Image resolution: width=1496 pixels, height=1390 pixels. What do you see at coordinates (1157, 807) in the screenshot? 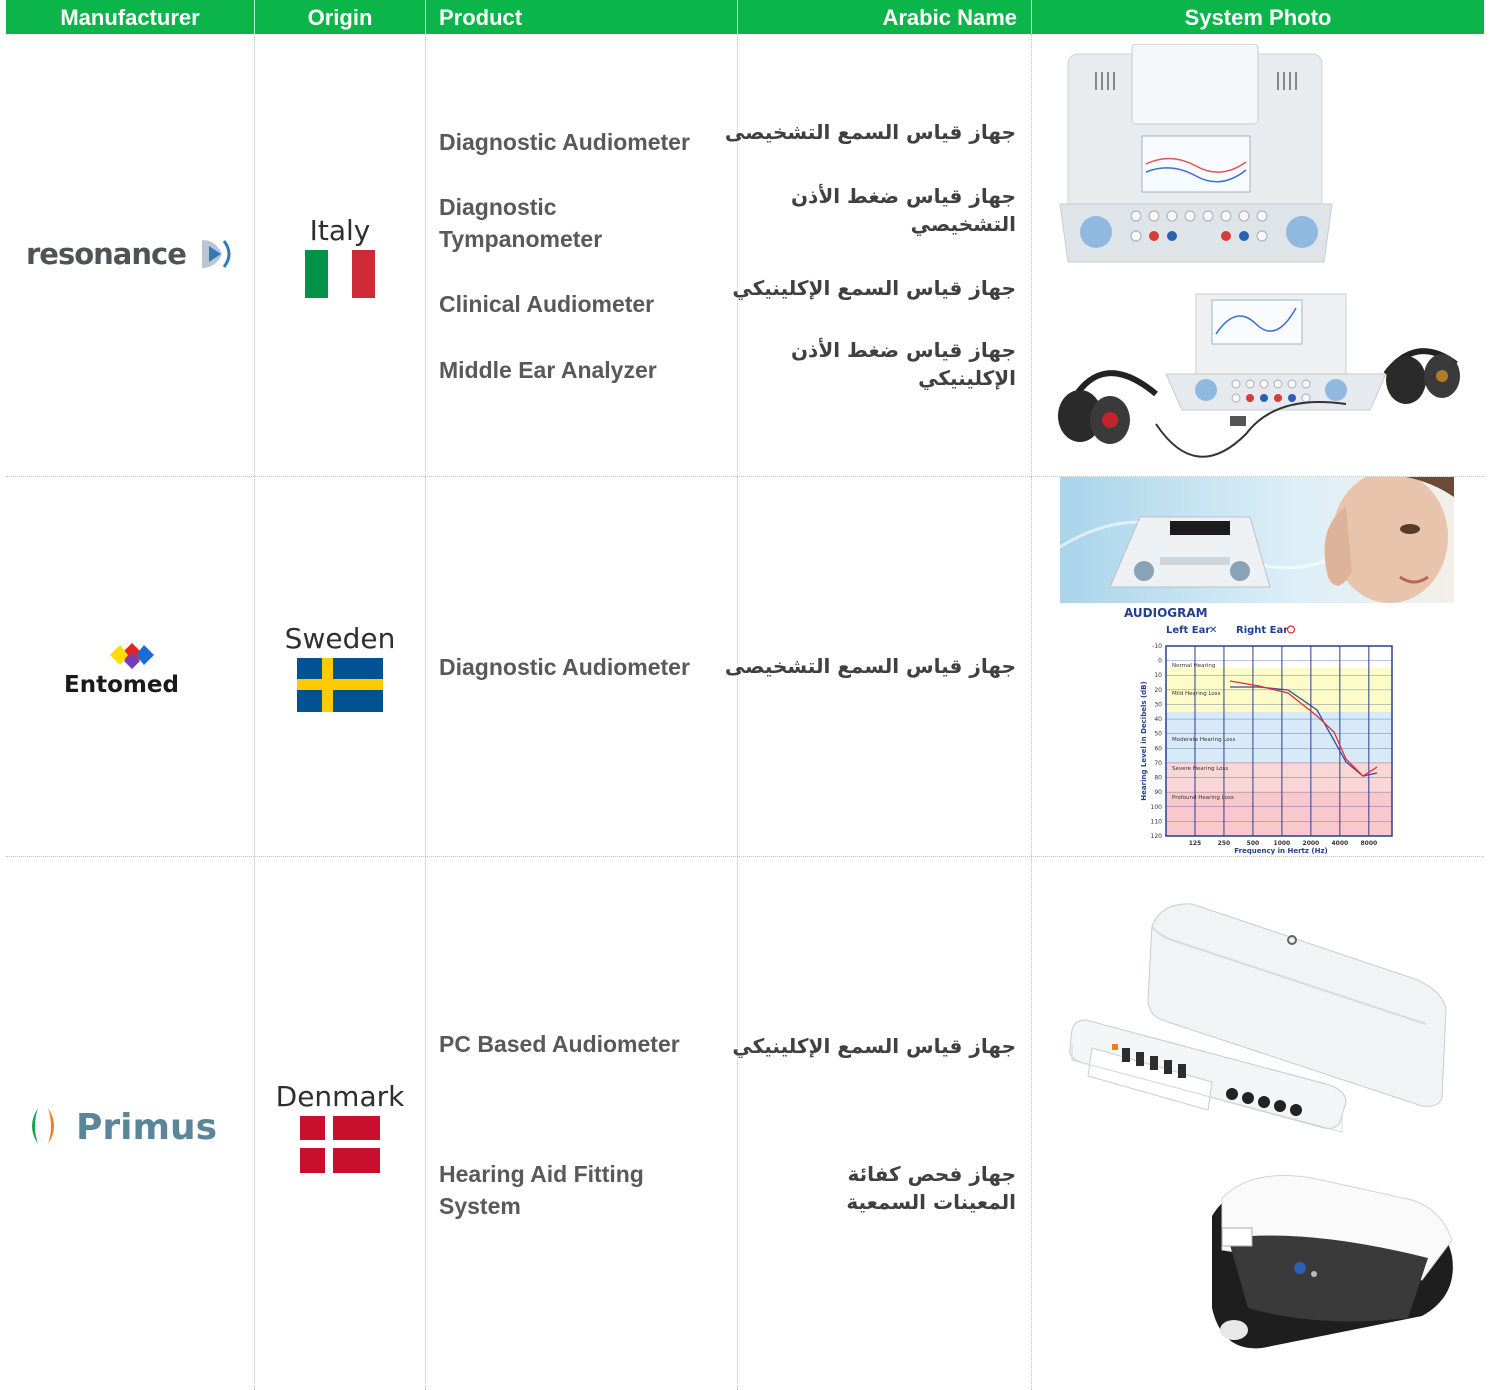
I see `audiogram-y-tick: 100` at bounding box center [1157, 807].